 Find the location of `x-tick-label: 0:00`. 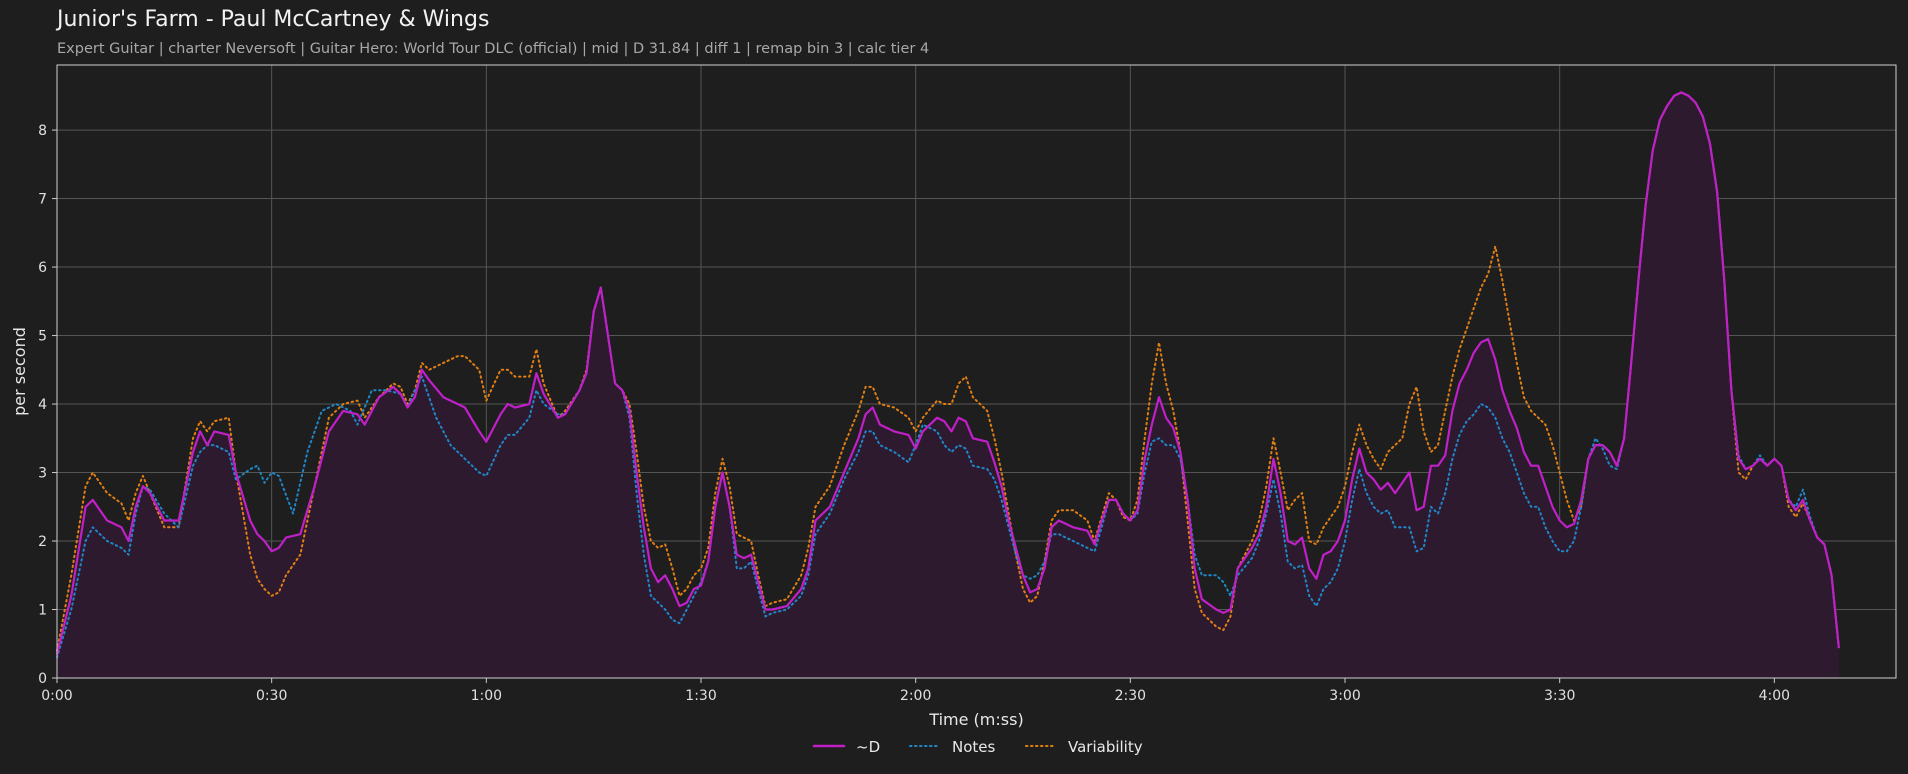

x-tick-label: 0:00 is located at coordinates (56, 696).